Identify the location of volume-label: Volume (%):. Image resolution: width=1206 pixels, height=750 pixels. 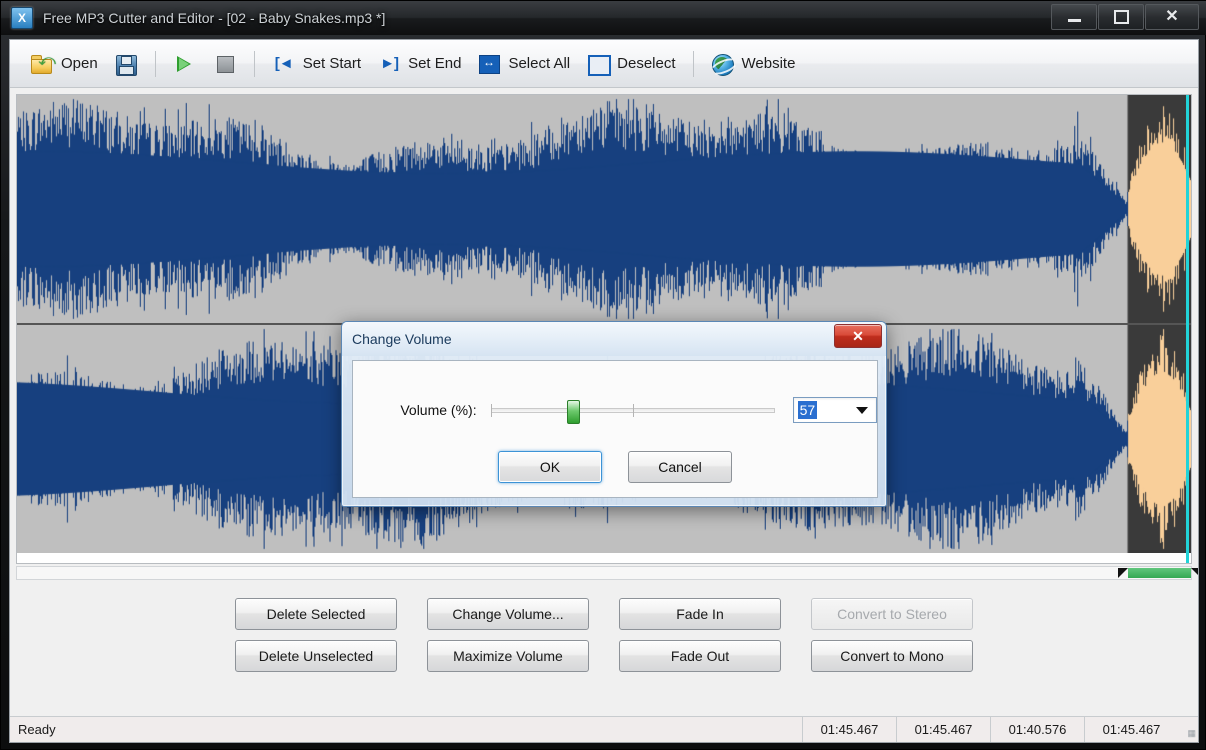
(438, 410).